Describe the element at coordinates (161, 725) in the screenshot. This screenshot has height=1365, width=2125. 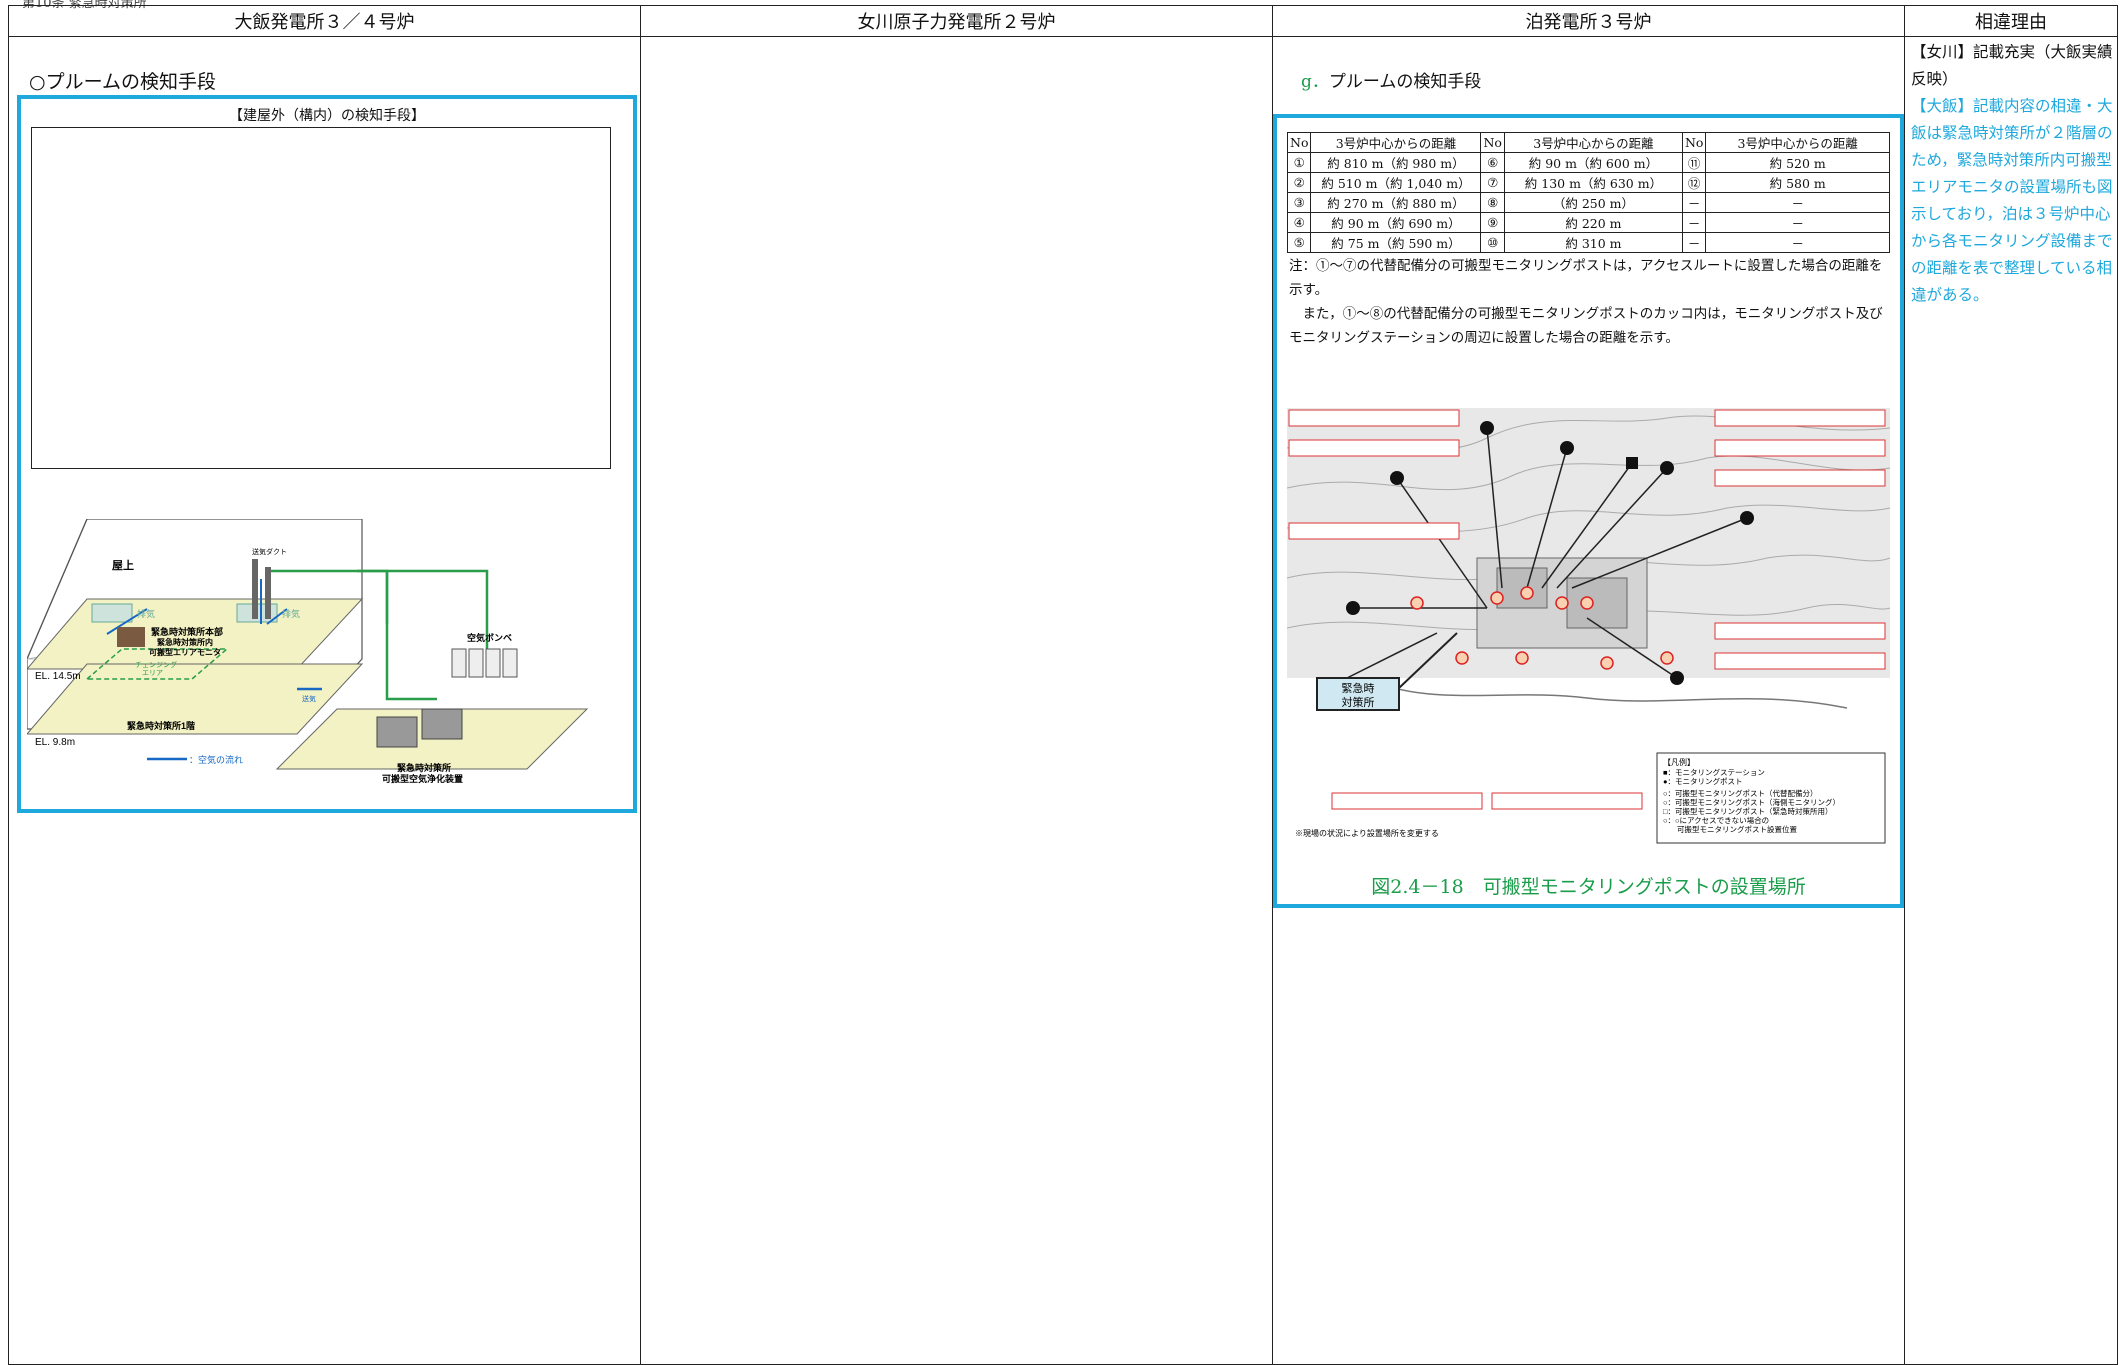
I see `label-floor-1: 緊急時対策所1階` at that location.